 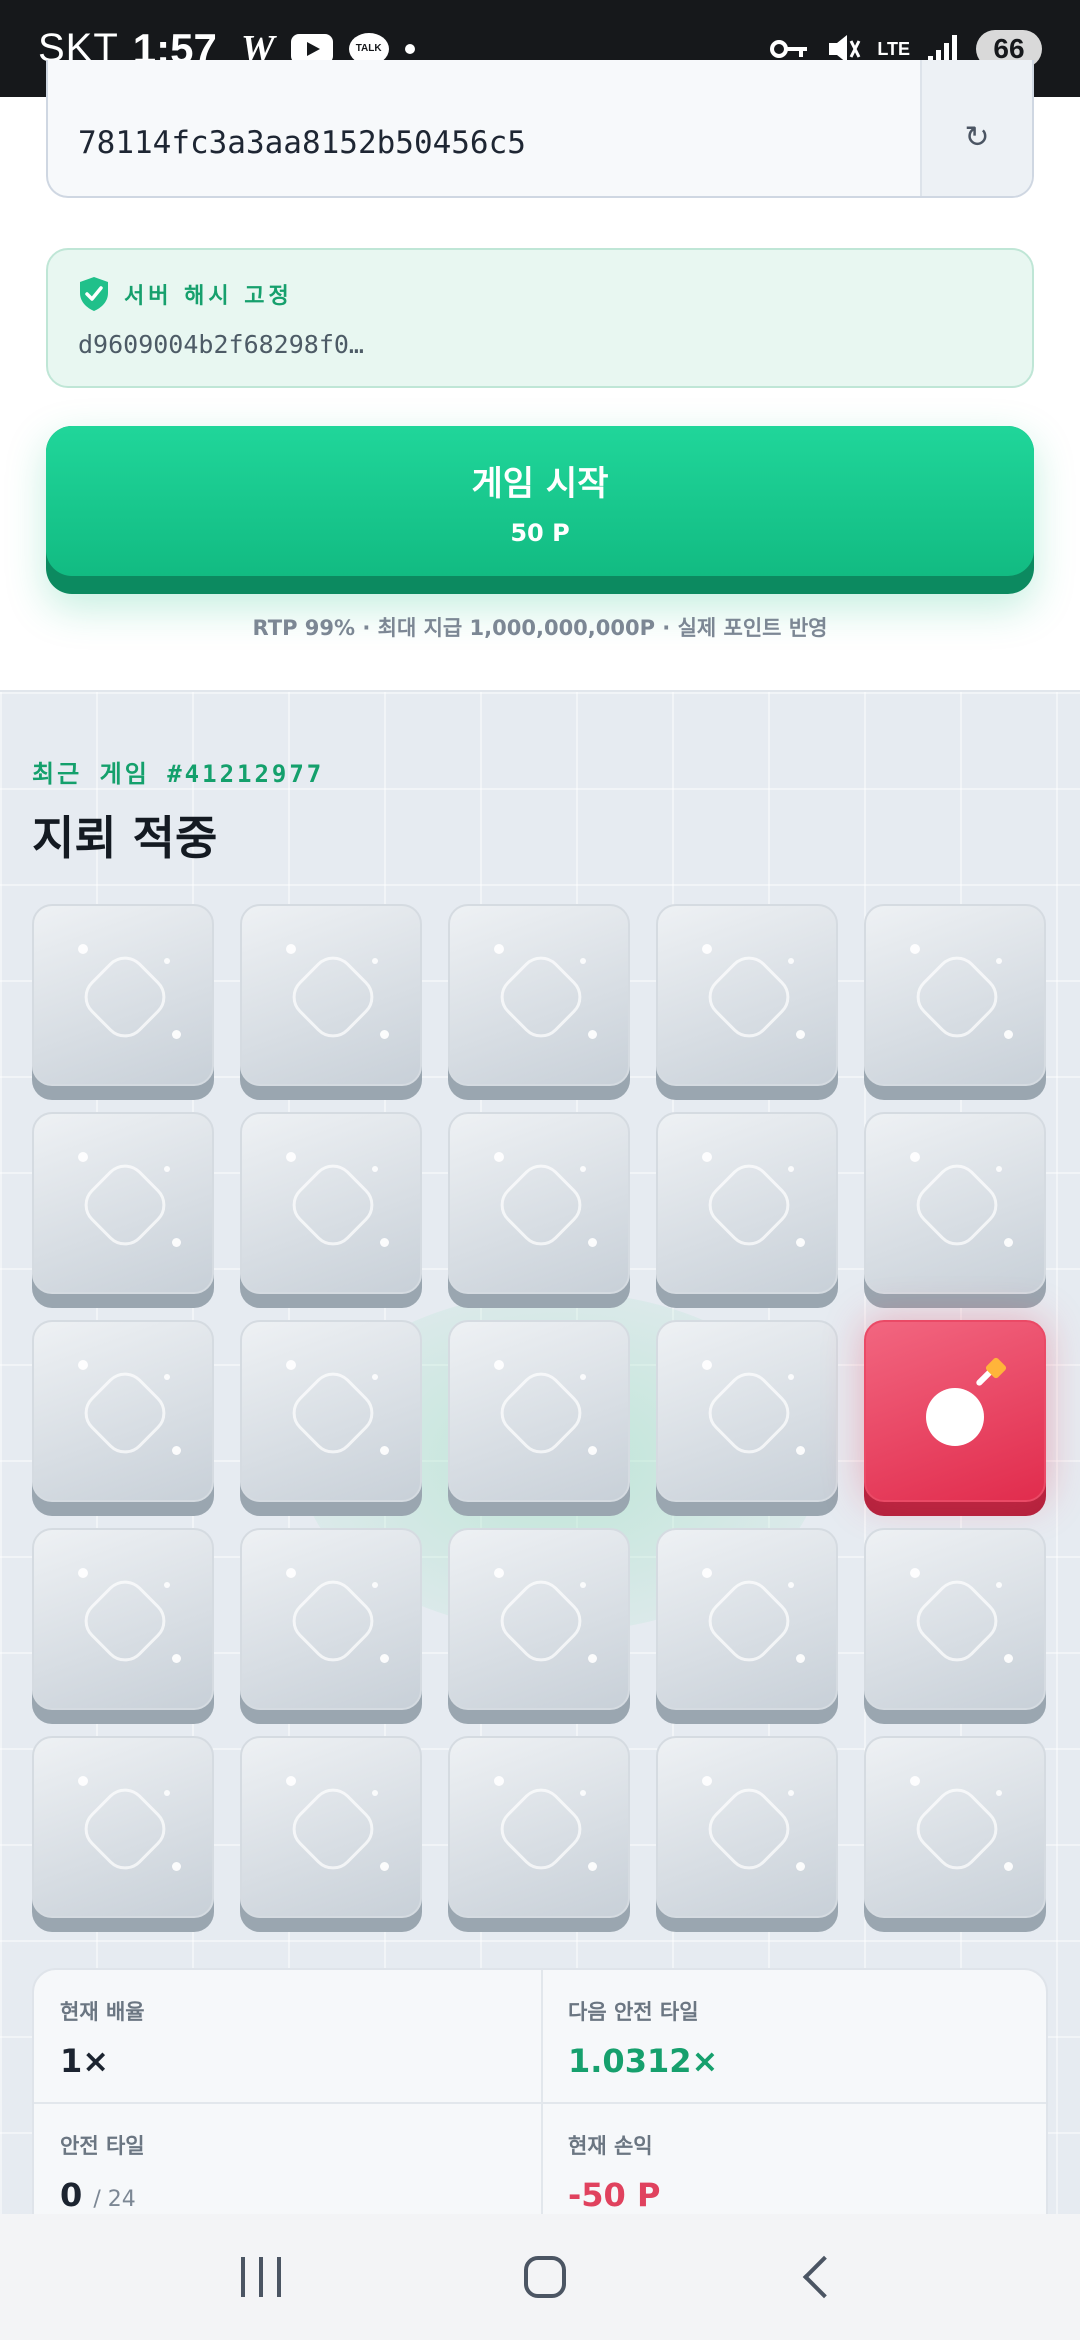 What do you see at coordinates (614, 2195) in the screenshot?
I see `pnl-value: -50 P` at bounding box center [614, 2195].